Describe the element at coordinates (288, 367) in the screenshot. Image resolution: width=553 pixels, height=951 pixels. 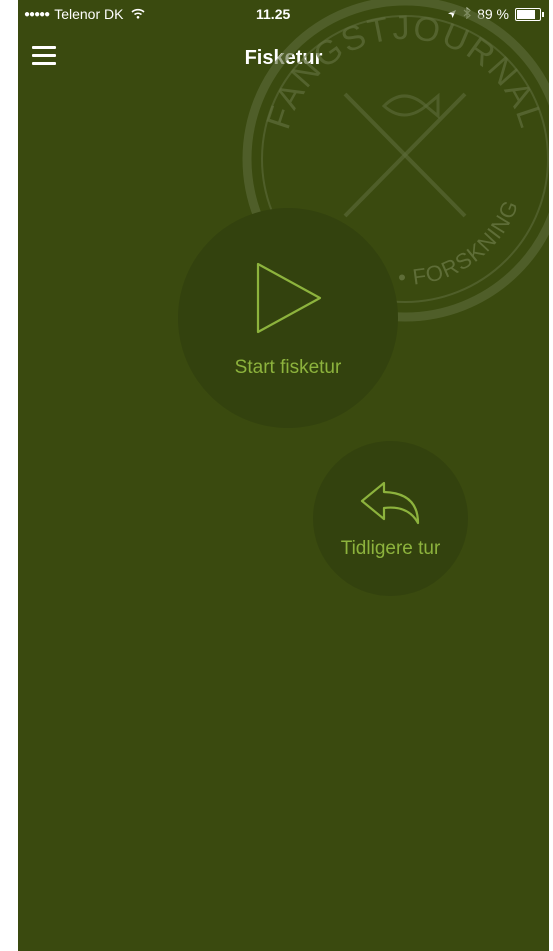
I see `start-fishing-trip-label: Start fisketur` at that location.